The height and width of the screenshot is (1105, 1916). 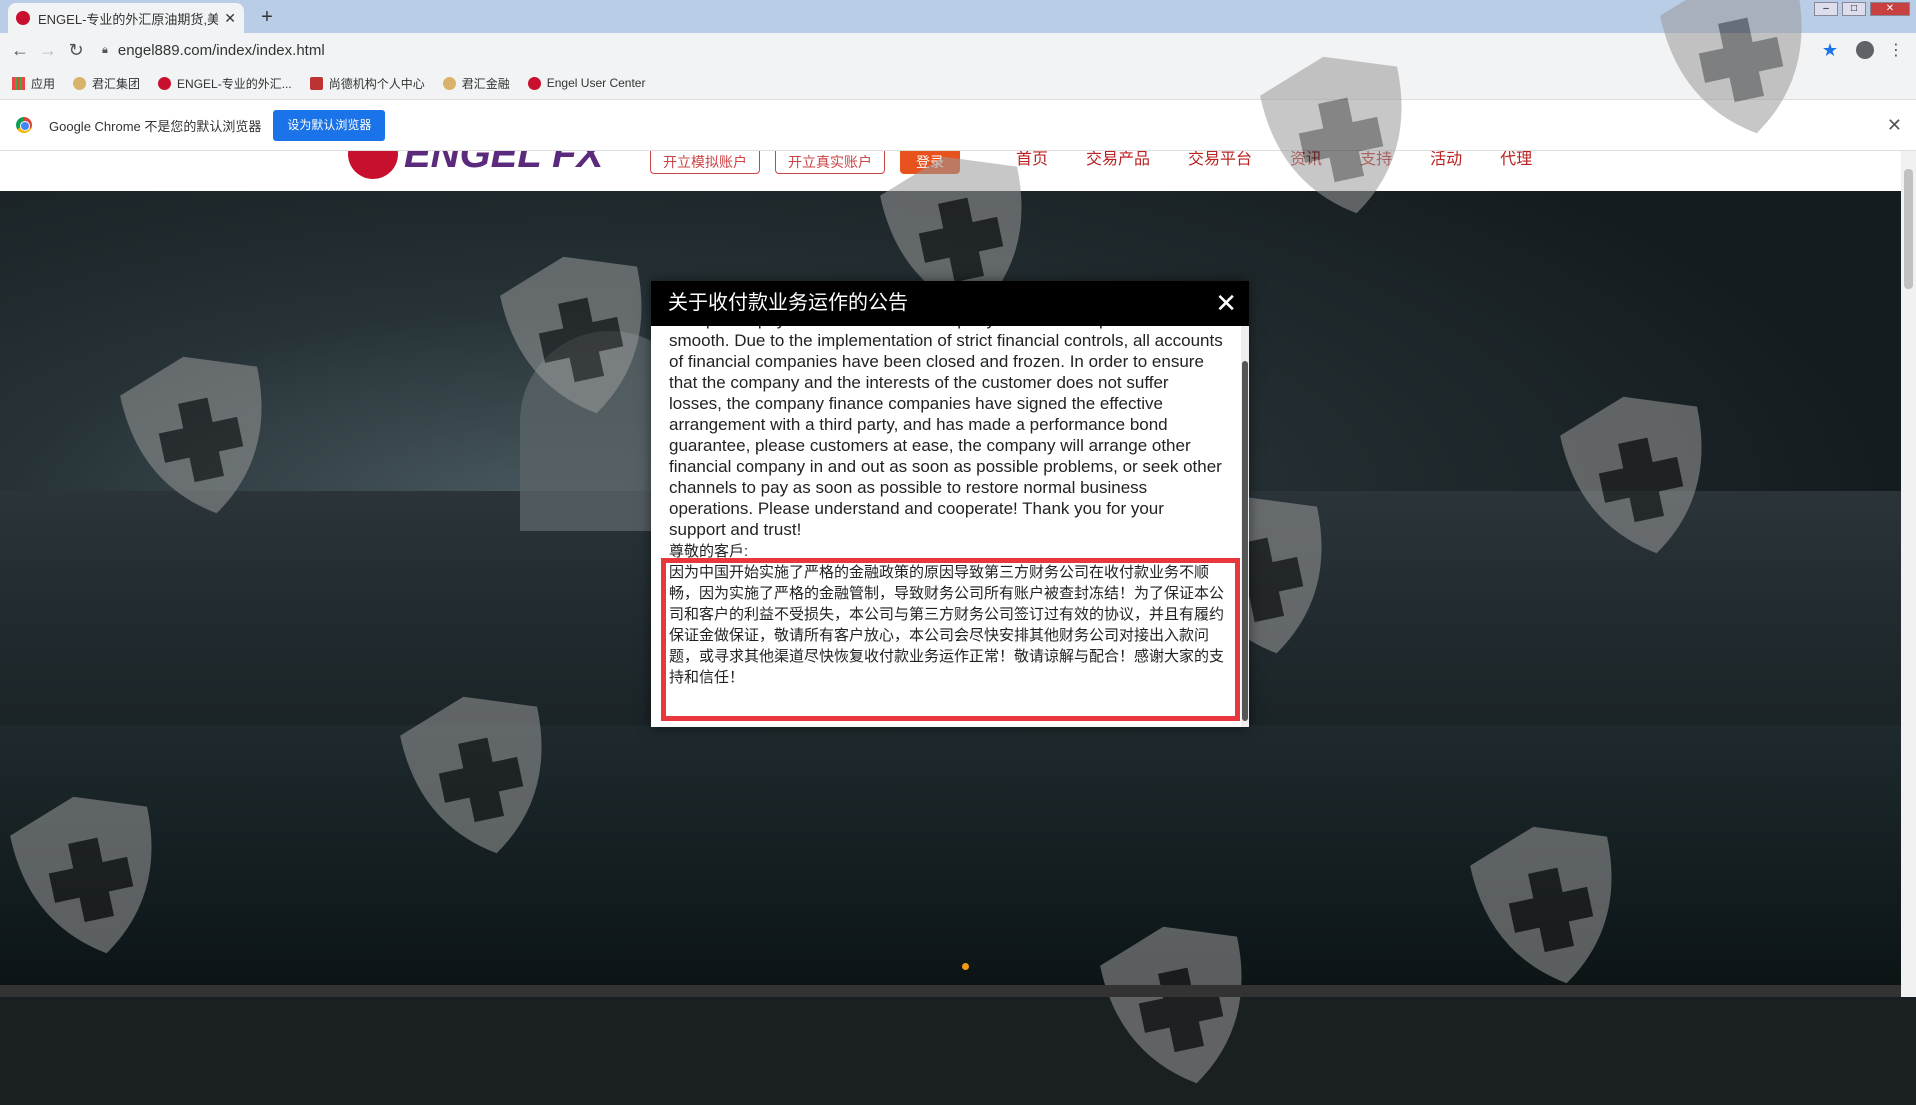 What do you see at coordinates (76, 50) in the screenshot?
I see `reload-icon: ↻` at bounding box center [76, 50].